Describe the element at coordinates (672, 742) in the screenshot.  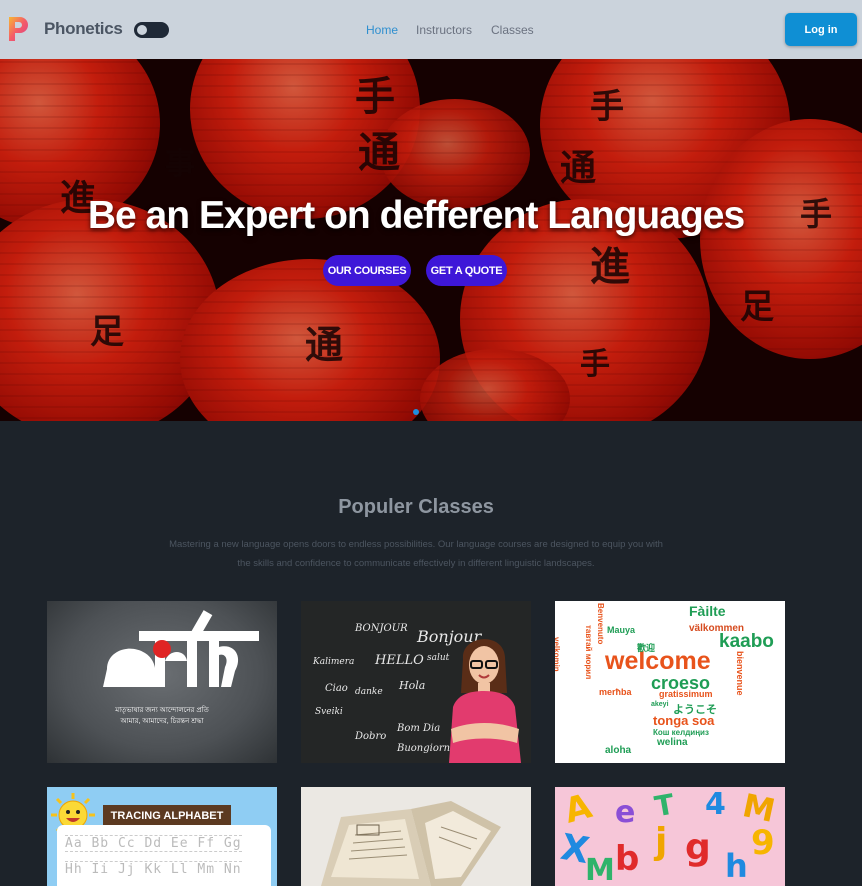
I see `cloud-word: welina` at that location.